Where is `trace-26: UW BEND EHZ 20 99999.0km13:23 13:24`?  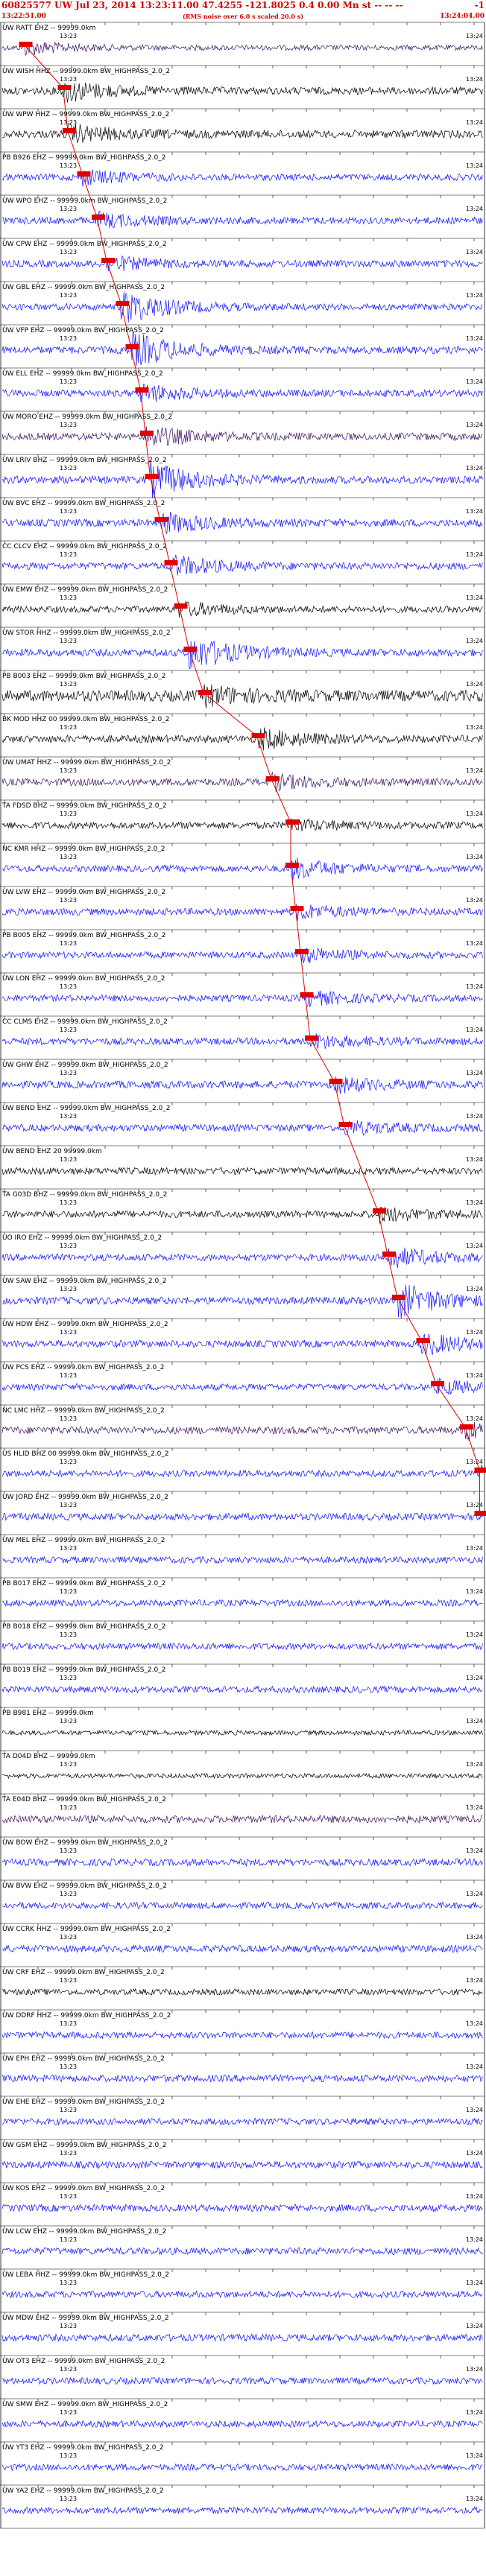
trace-26: UW BEND EHZ 20 99999.0km13:23 13:24 is located at coordinates (243, 1167).